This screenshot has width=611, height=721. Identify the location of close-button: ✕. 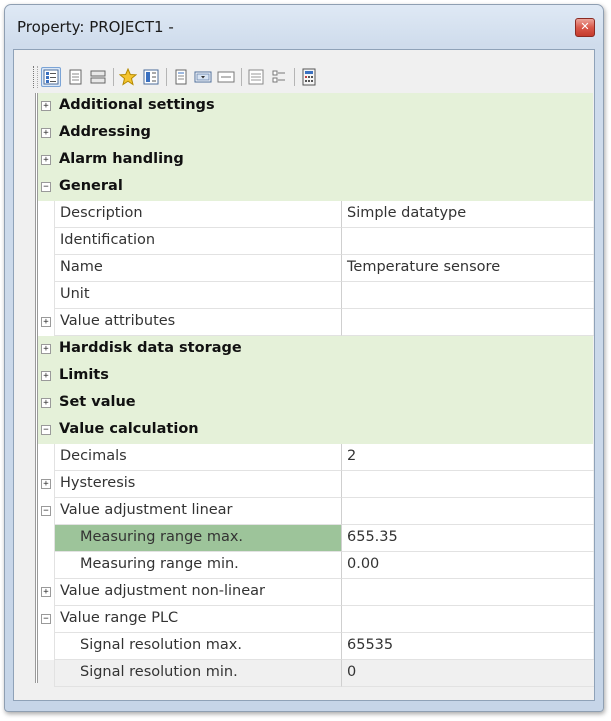
(585, 27).